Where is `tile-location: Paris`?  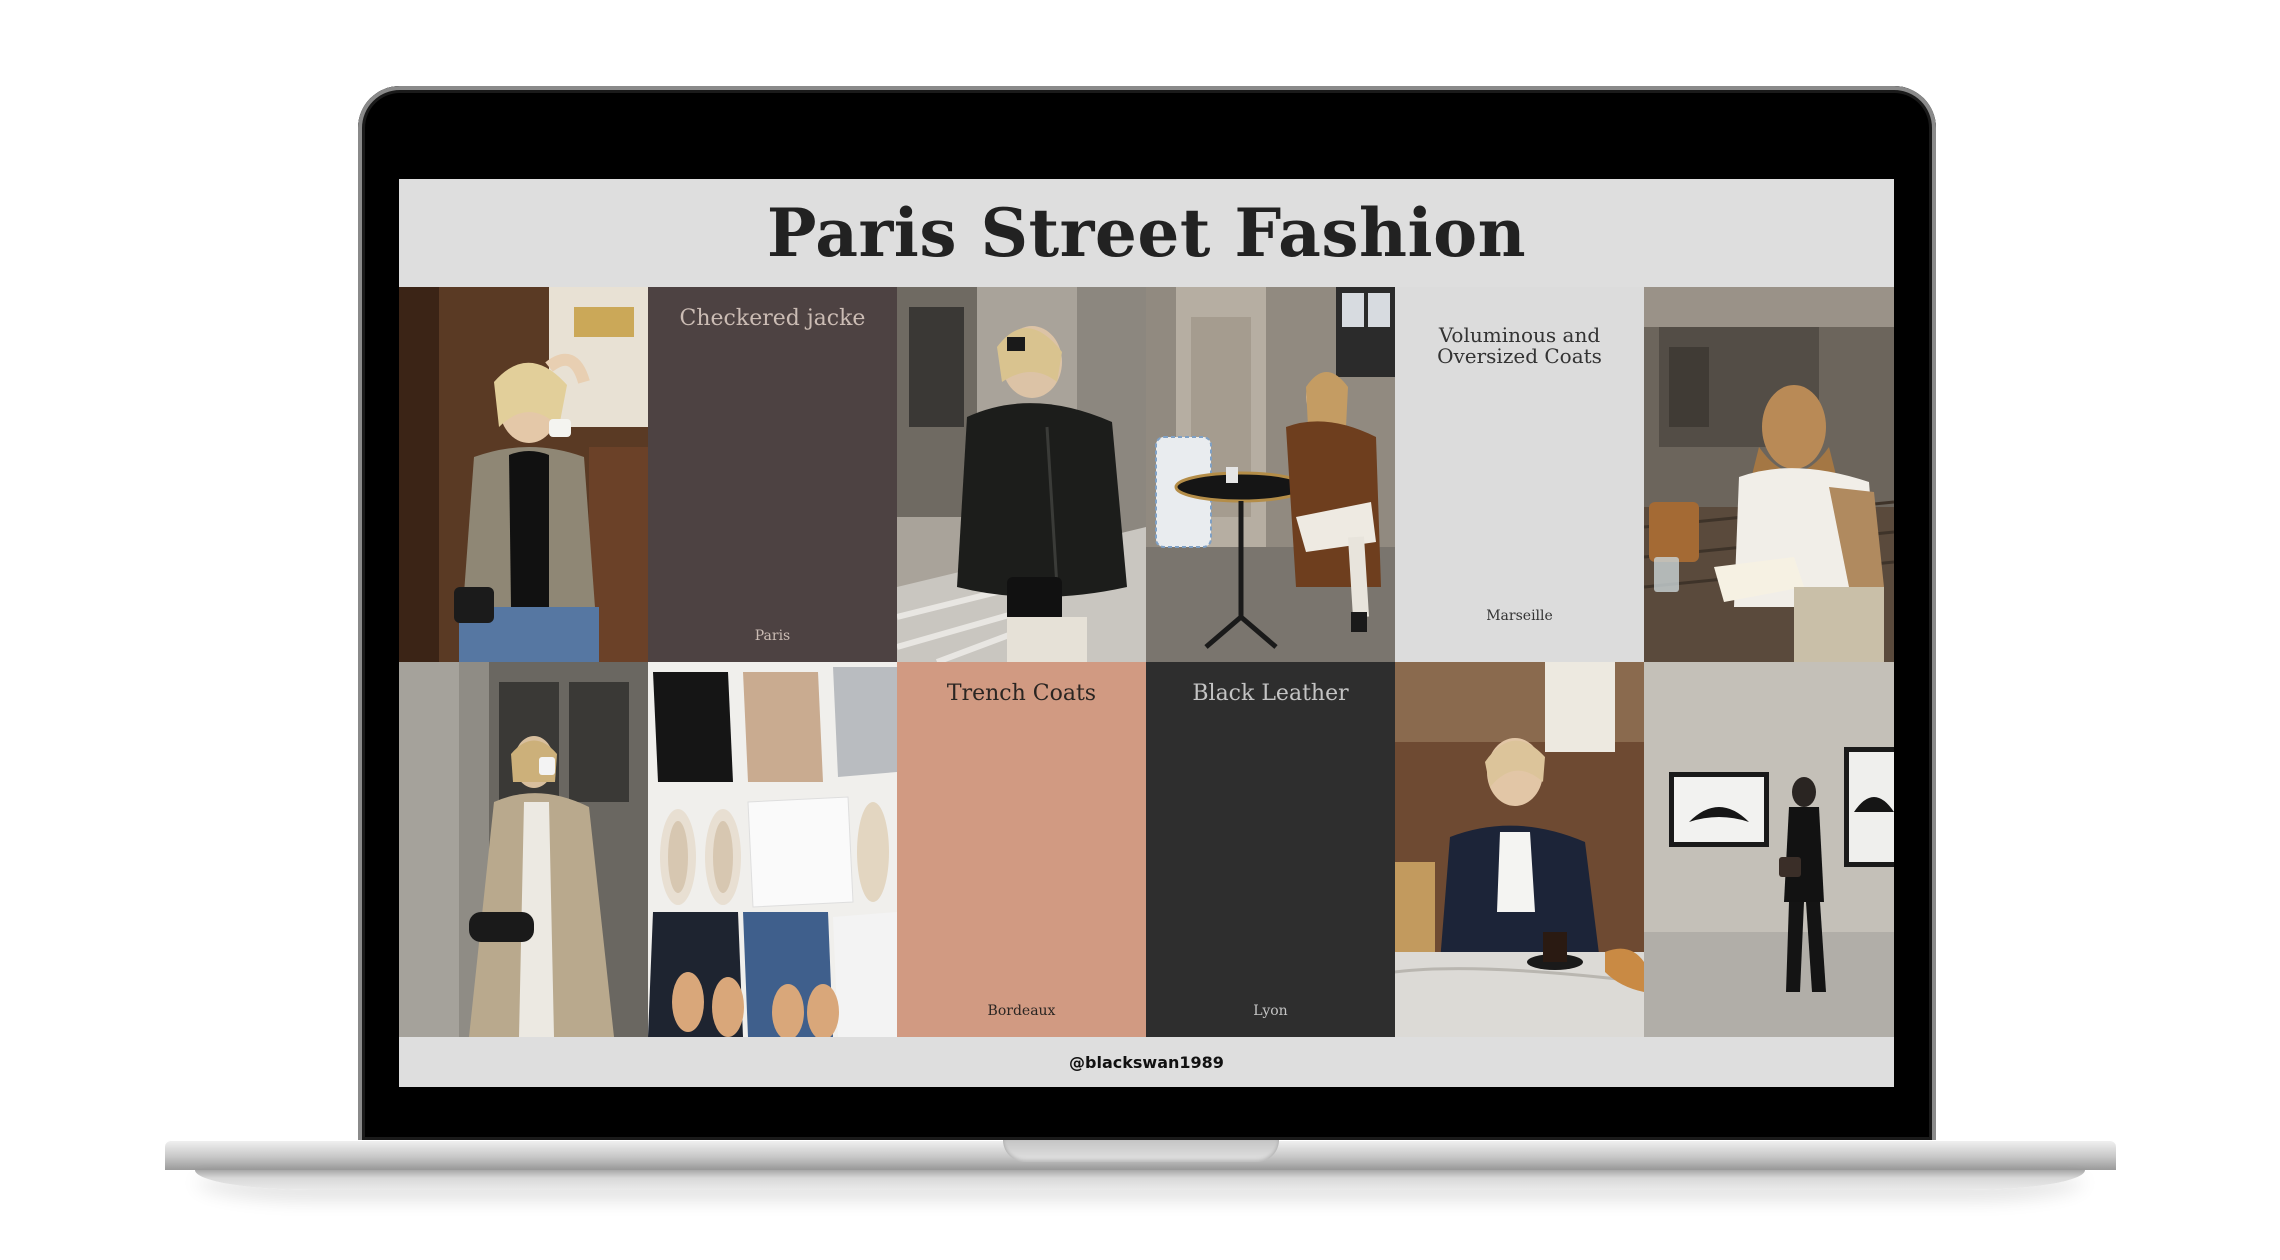 tile-location: Paris is located at coordinates (772, 636).